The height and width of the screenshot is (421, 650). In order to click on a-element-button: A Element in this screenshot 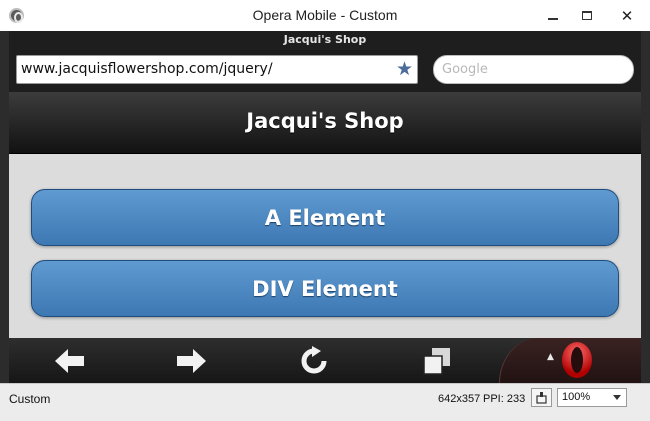, I will do `click(325, 217)`.